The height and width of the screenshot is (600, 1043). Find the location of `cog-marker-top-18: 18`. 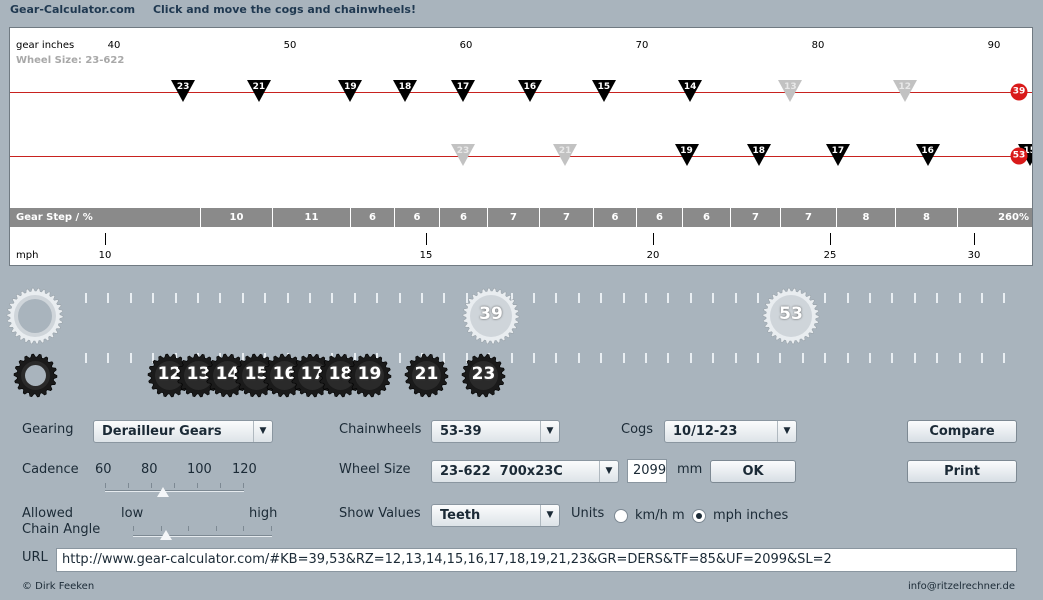

cog-marker-top-18: 18 is located at coordinates (405, 91).